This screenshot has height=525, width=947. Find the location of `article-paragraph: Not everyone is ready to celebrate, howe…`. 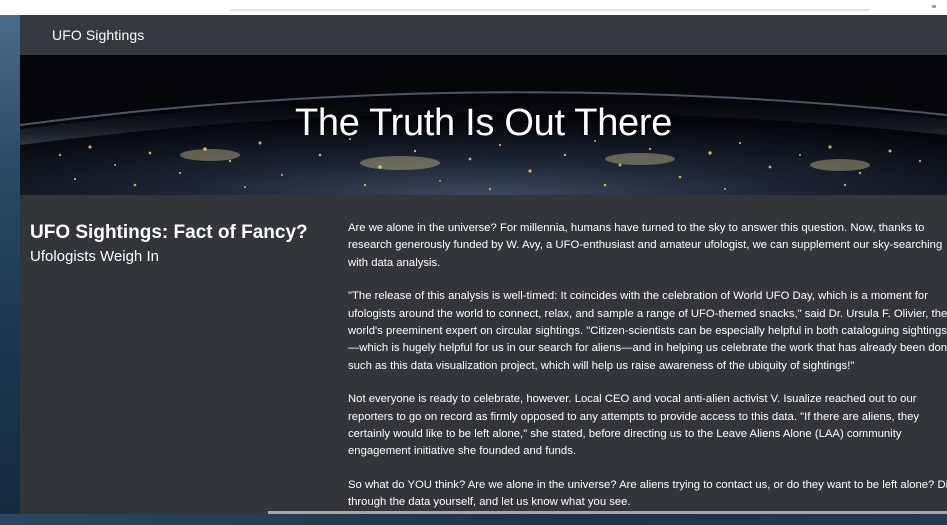

article-paragraph: Not everyone is ready to celebrate, howe… is located at coordinates (647, 426).